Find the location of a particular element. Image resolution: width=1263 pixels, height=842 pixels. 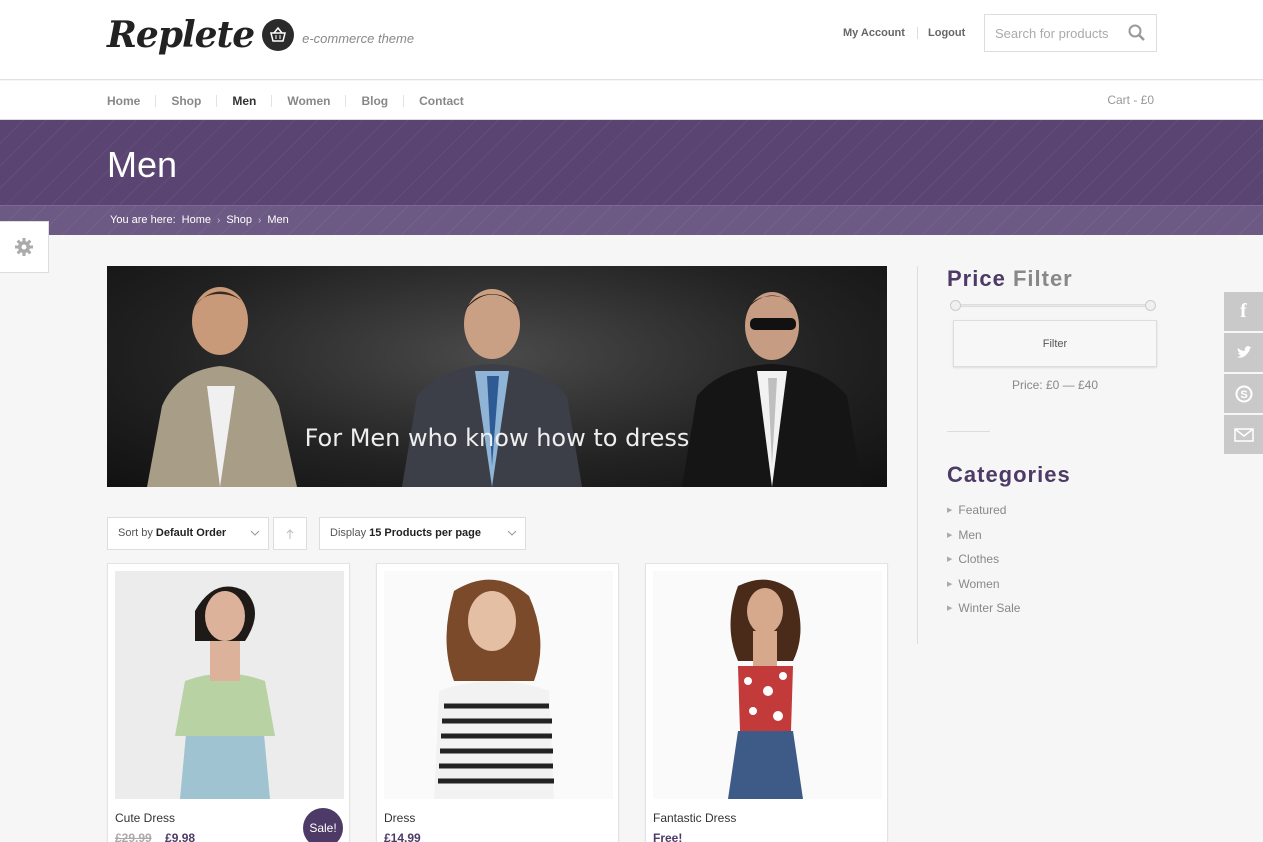

product-name: Fantastic Dress is located at coordinates (694, 818).